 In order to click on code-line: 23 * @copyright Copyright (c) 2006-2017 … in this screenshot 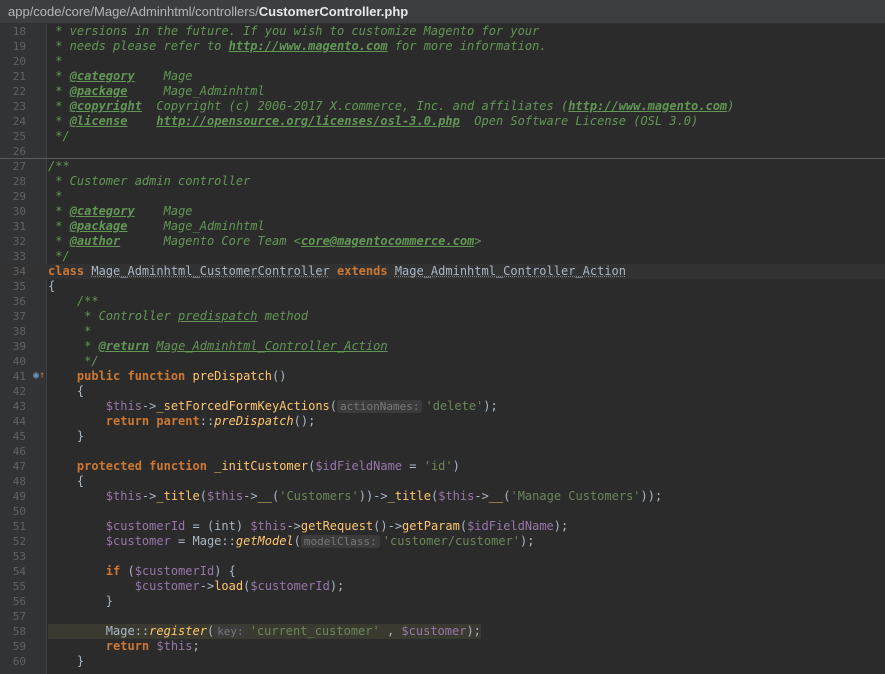, I will do `click(442, 106)`.